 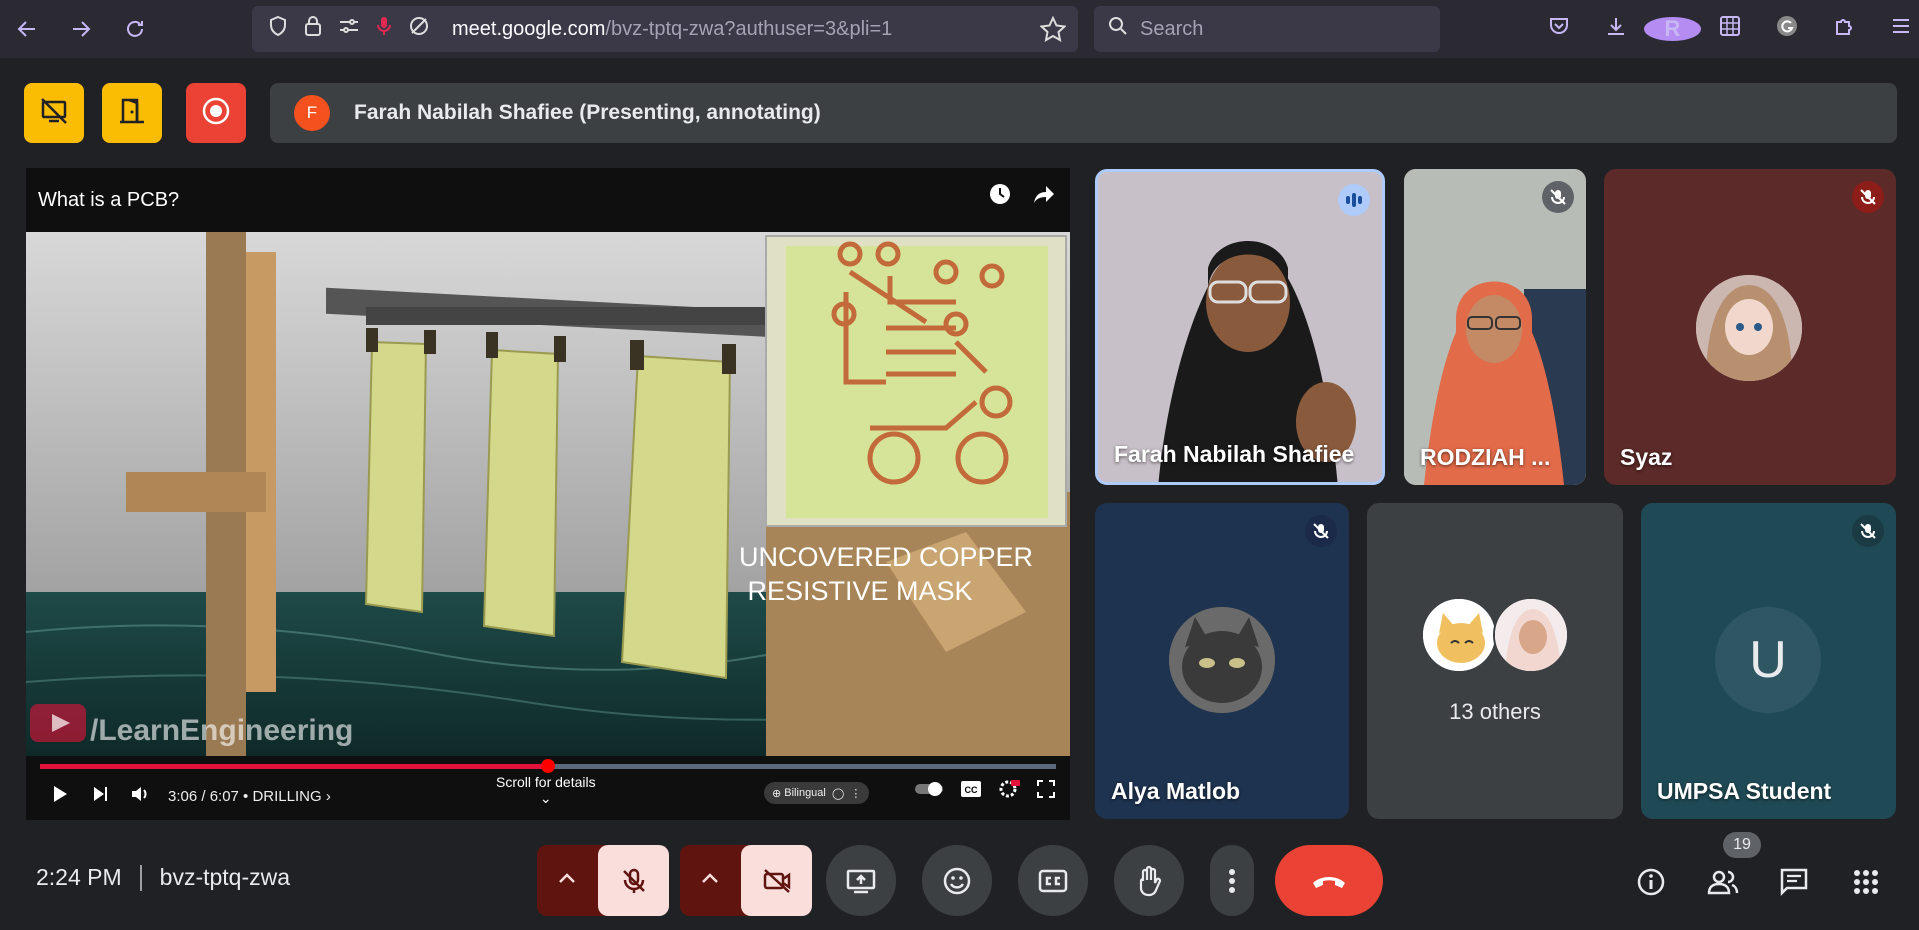 I want to click on pocket-icon, so click(x=1558, y=29).